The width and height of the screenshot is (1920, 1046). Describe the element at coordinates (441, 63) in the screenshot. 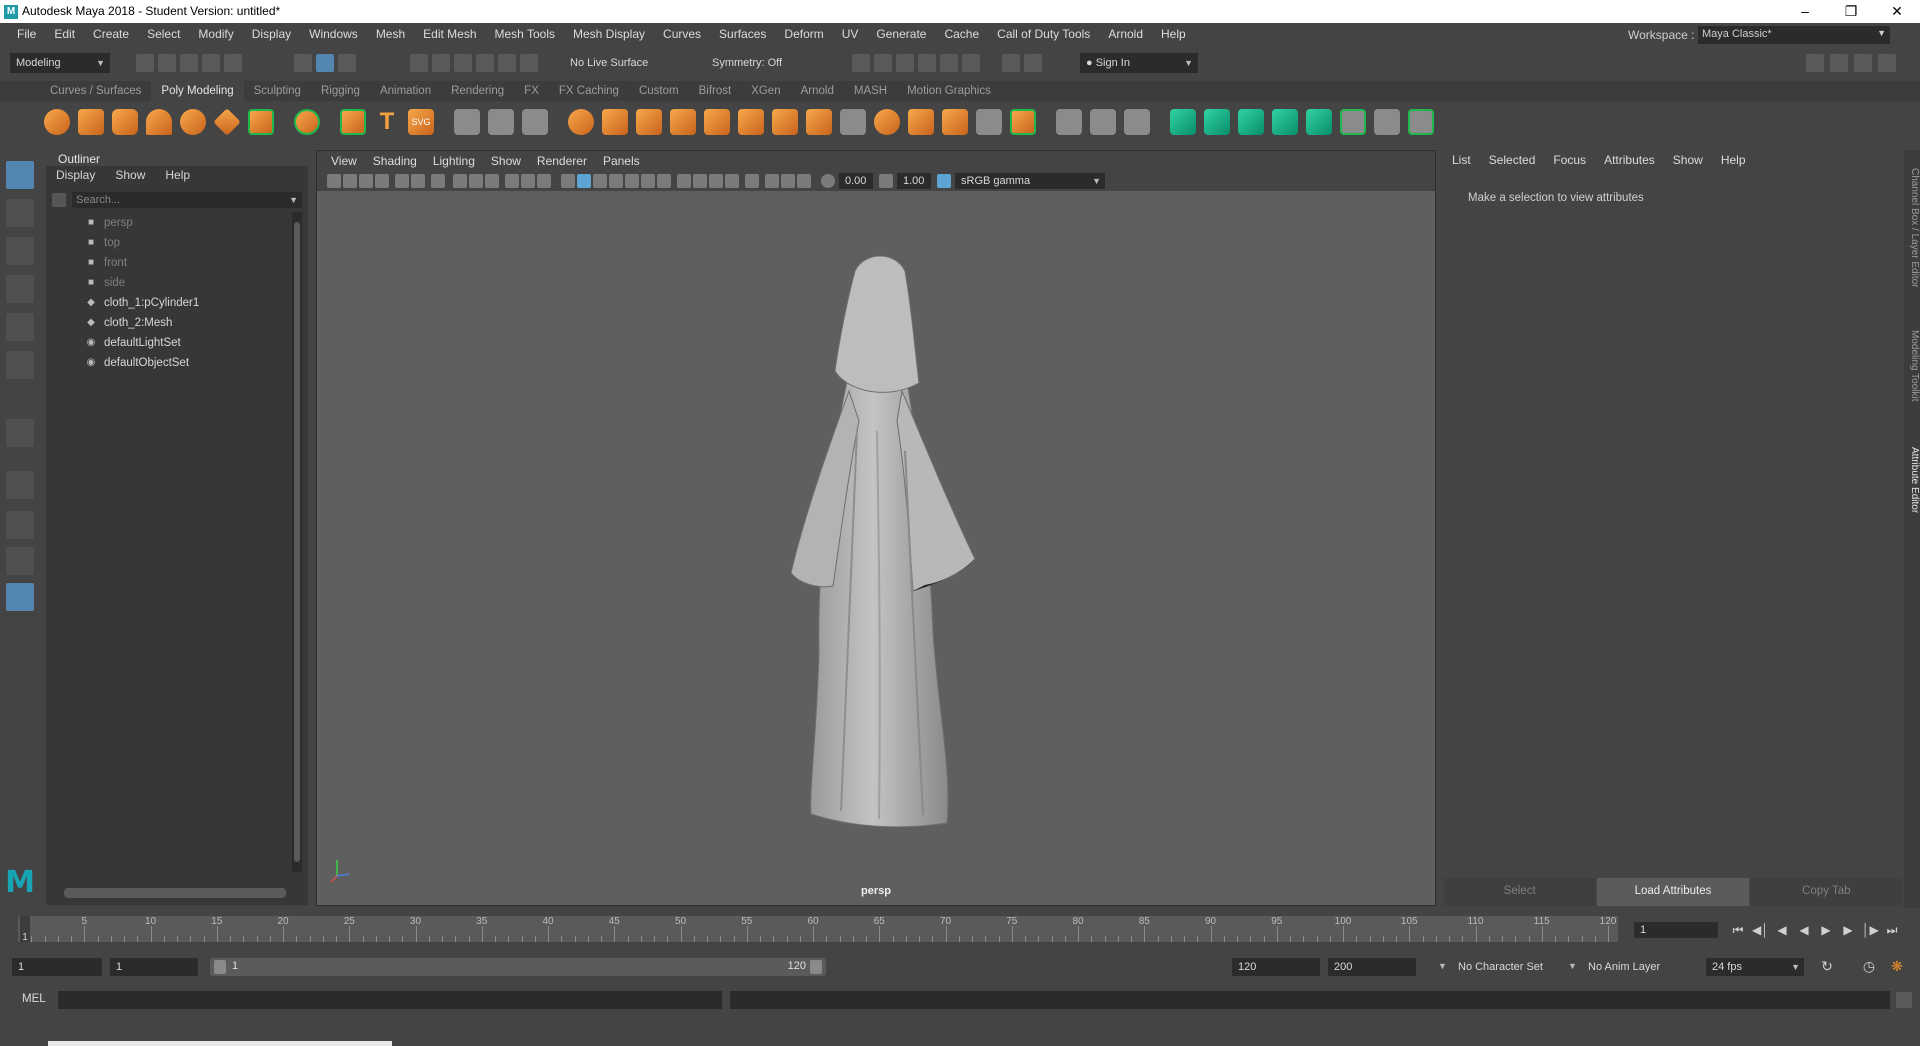

I see `snap-curve-icon` at that location.